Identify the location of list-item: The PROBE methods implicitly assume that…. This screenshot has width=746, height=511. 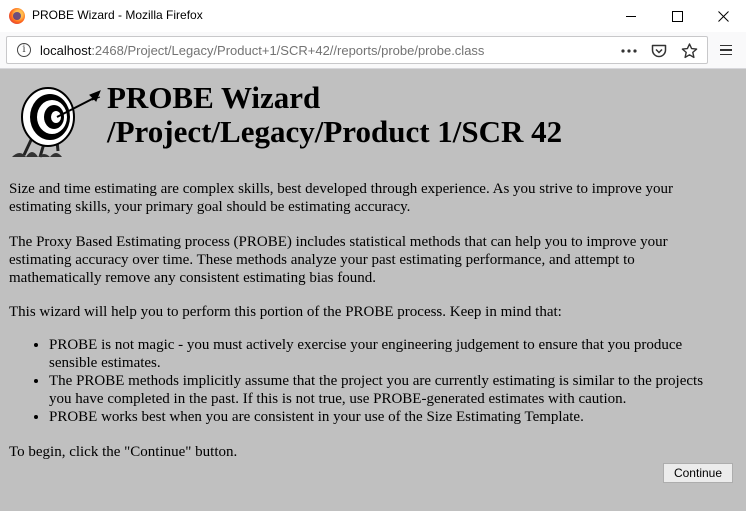
(389, 390).